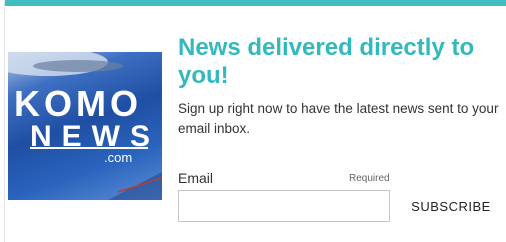 Image resolution: width=506 pixels, height=242 pixels. Describe the element at coordinates (369, 178) in the screenshot. I see `required-indicator: Required` at that location.